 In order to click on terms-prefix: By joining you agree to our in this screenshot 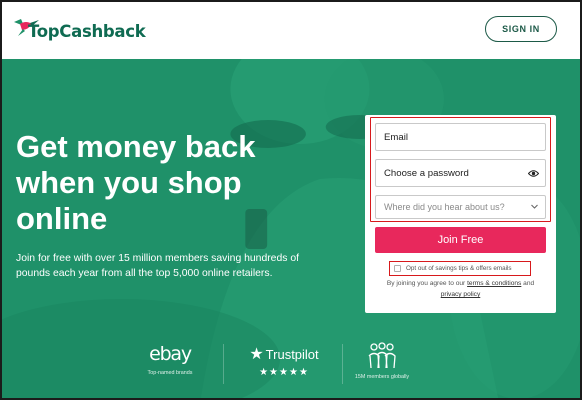, I will do `click(427, 283)`.